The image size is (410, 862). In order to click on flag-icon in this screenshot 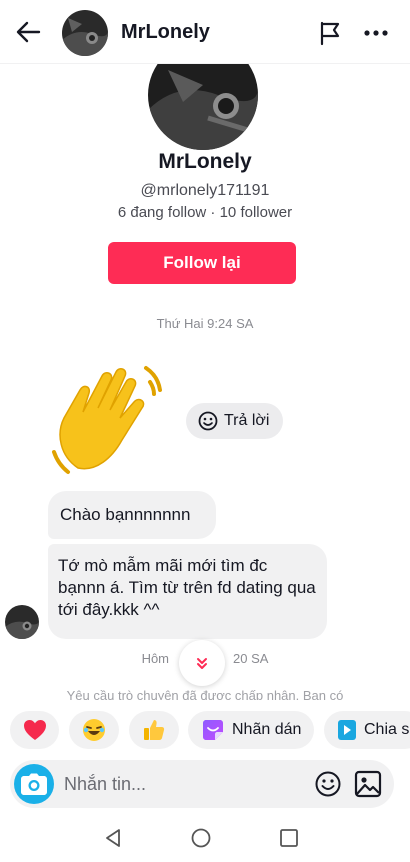, I will do `click(330, 33)`.